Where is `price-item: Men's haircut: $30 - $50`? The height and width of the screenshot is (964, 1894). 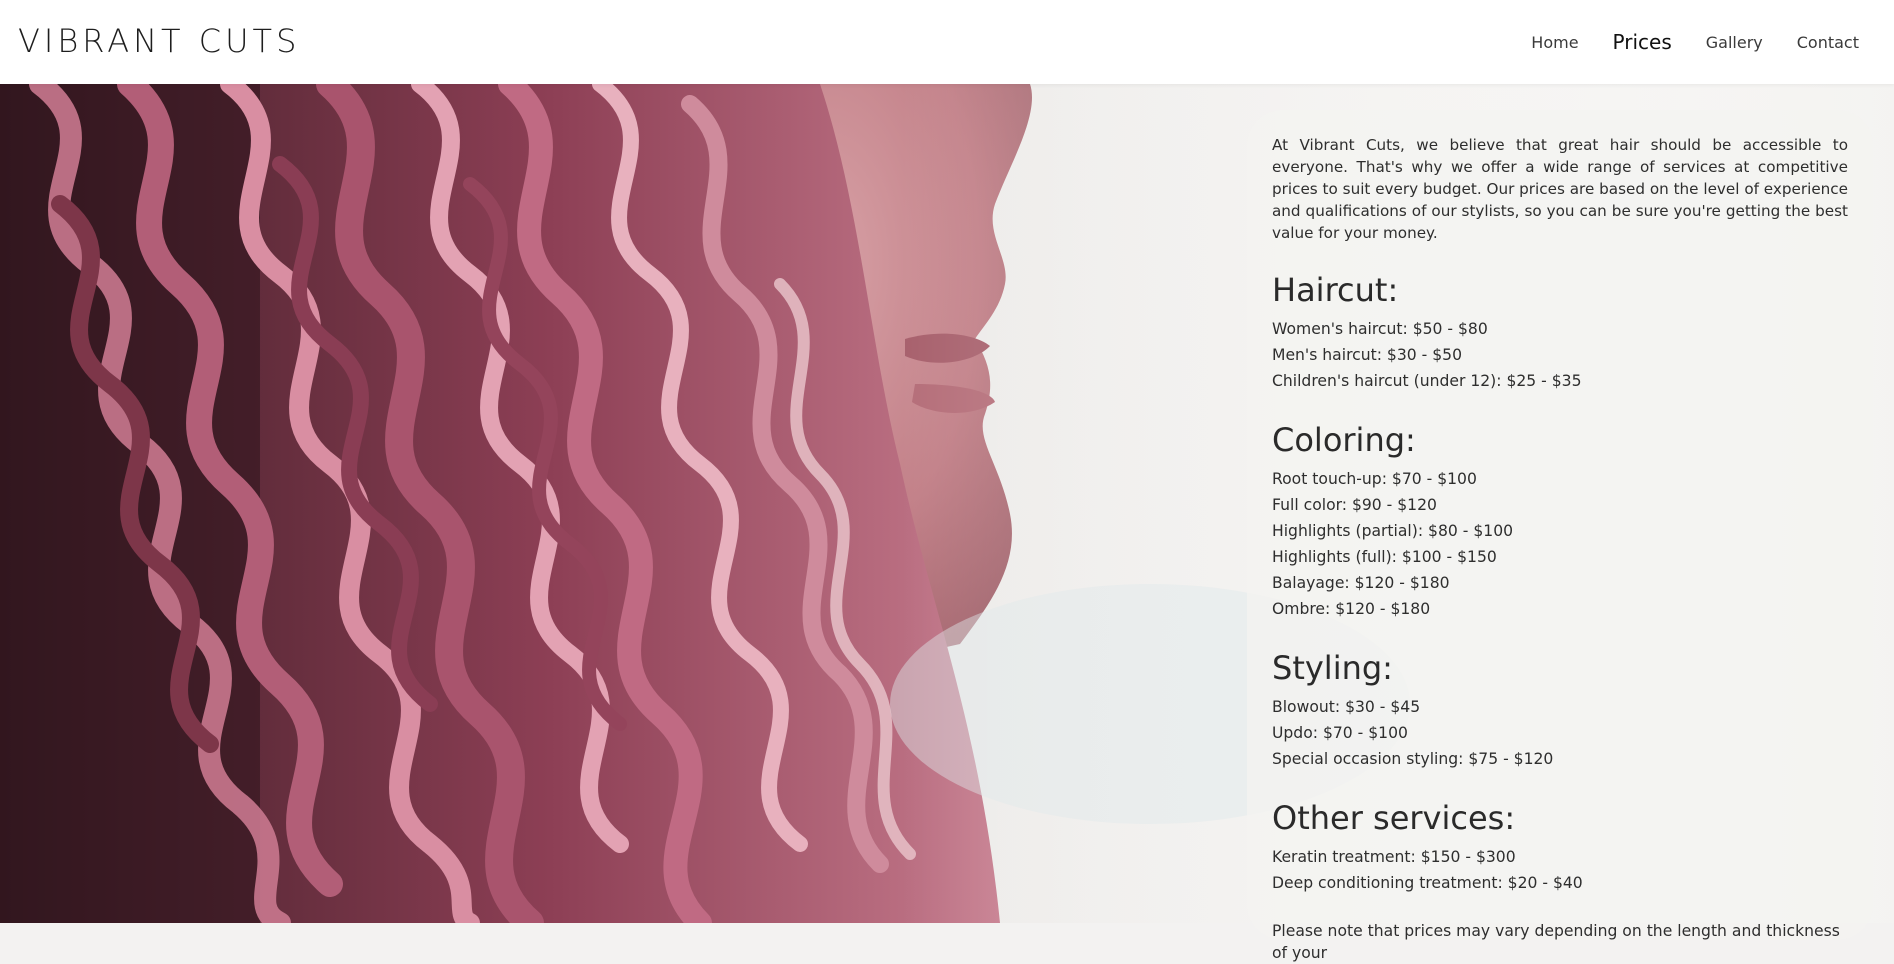
price-item: Men's haircut: $30 - $50 is located at coordinates (1367, 355).